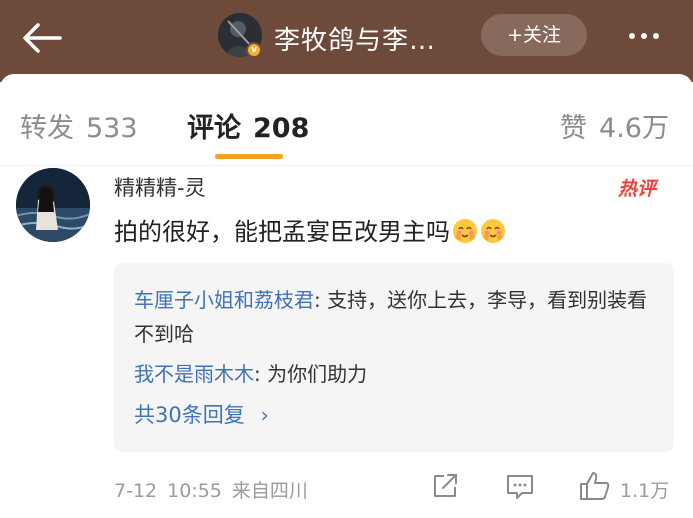 The height and width of the screenshot is (518, 693). I want to click on comment-body: 拍的很好，能把孟宴臣改男主吗, so click(282, 232).